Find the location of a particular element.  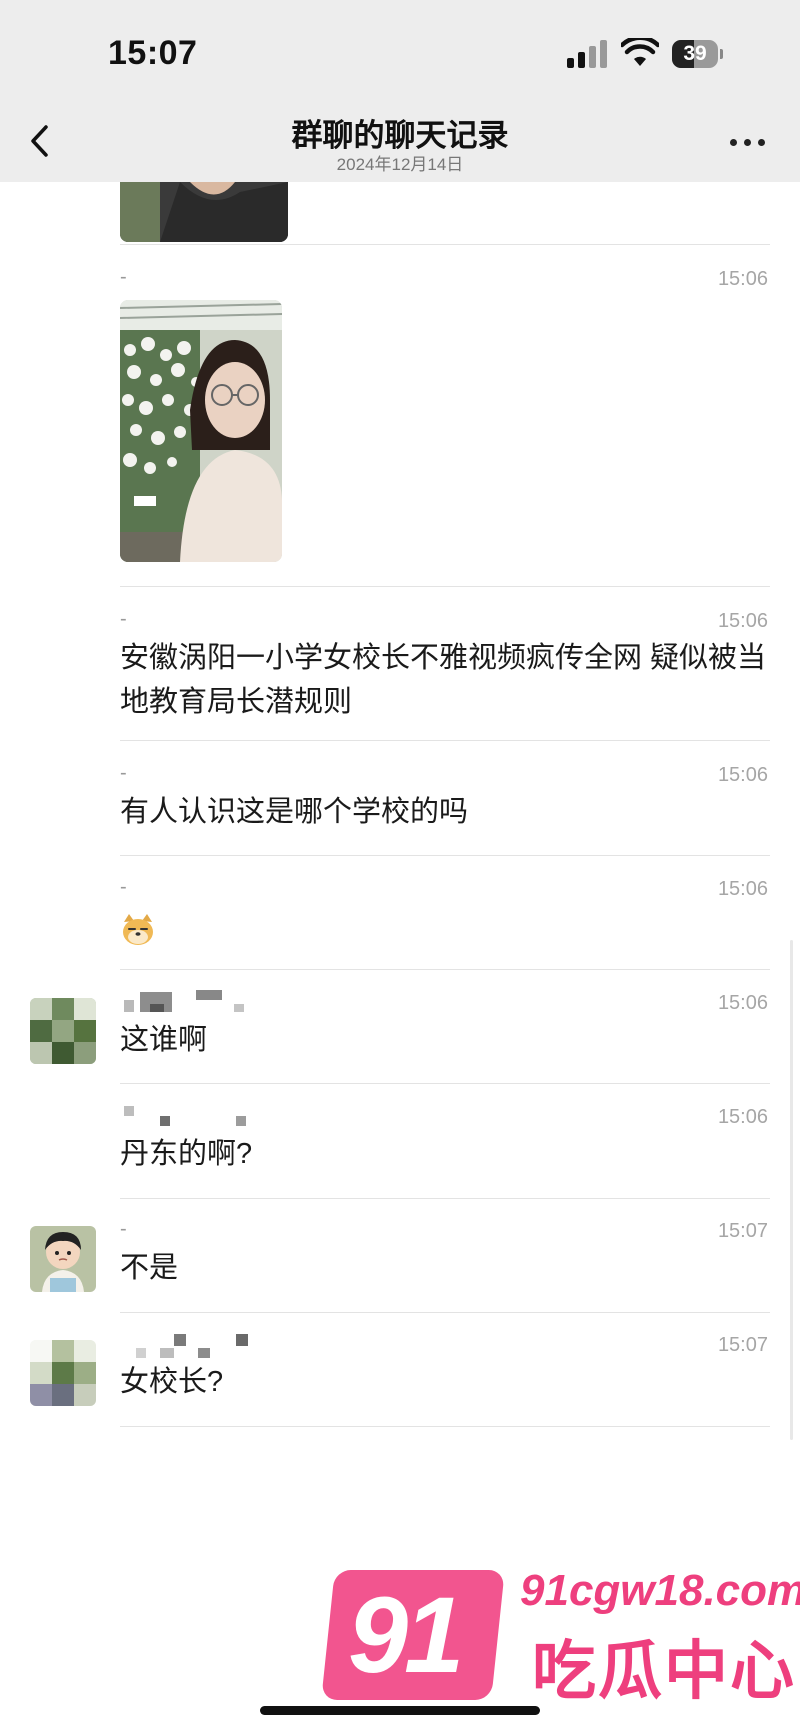

message-text: 丹东的啊? is located at coordinates (186, 1154).